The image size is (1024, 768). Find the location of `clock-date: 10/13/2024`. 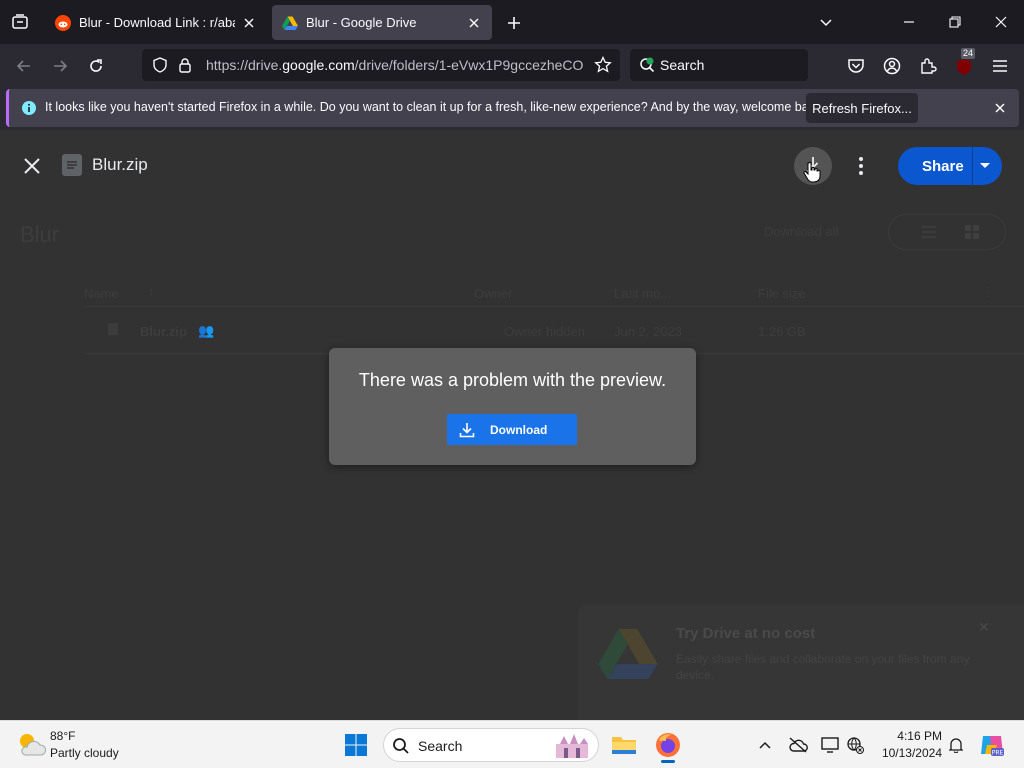

clock-date: 10/13/2024 is located at coordinates (907, 753).